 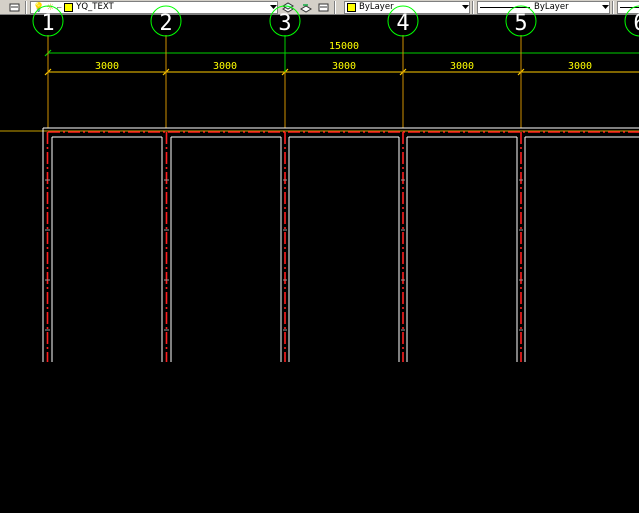 I want to click on axis-label-4: 4, so click(x=402, y=23).